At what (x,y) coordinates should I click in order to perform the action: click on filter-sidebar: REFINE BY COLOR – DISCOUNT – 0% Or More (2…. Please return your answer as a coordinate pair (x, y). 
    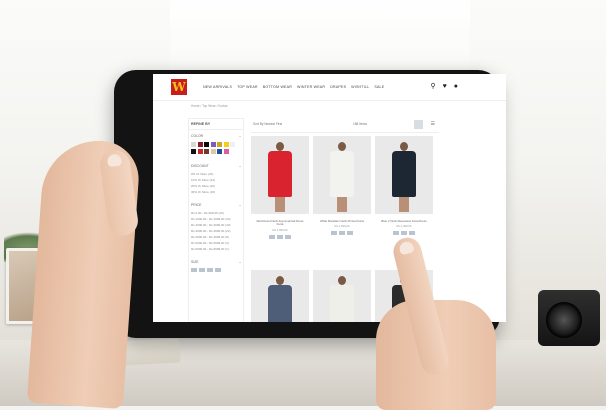
    Looking at the image, I should click on (216, 220).